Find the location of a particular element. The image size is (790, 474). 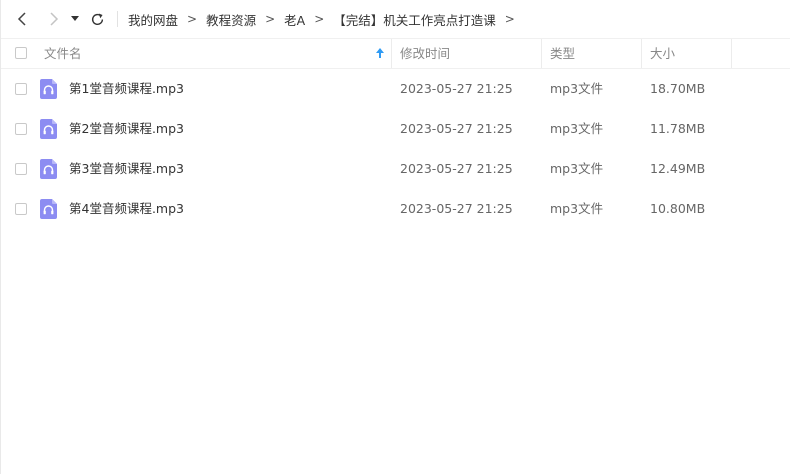

select-all-checkbox is located at coordinates (21, 53).